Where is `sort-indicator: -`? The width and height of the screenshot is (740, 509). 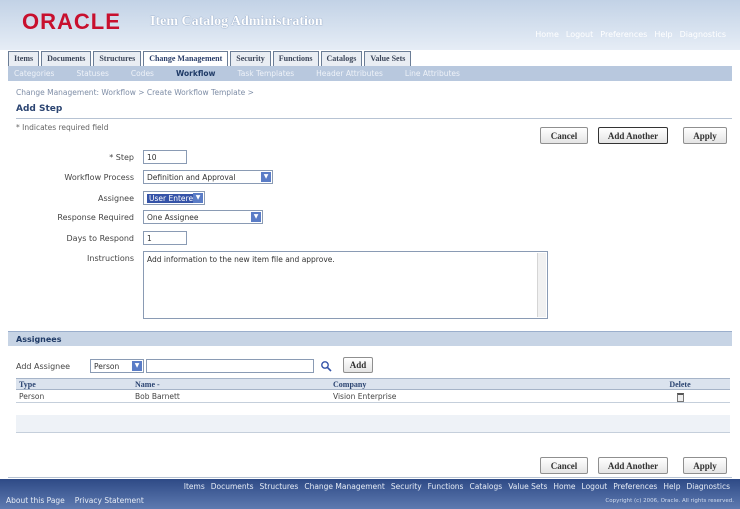 sort-indicator: - is located at coordinates (158, 384).